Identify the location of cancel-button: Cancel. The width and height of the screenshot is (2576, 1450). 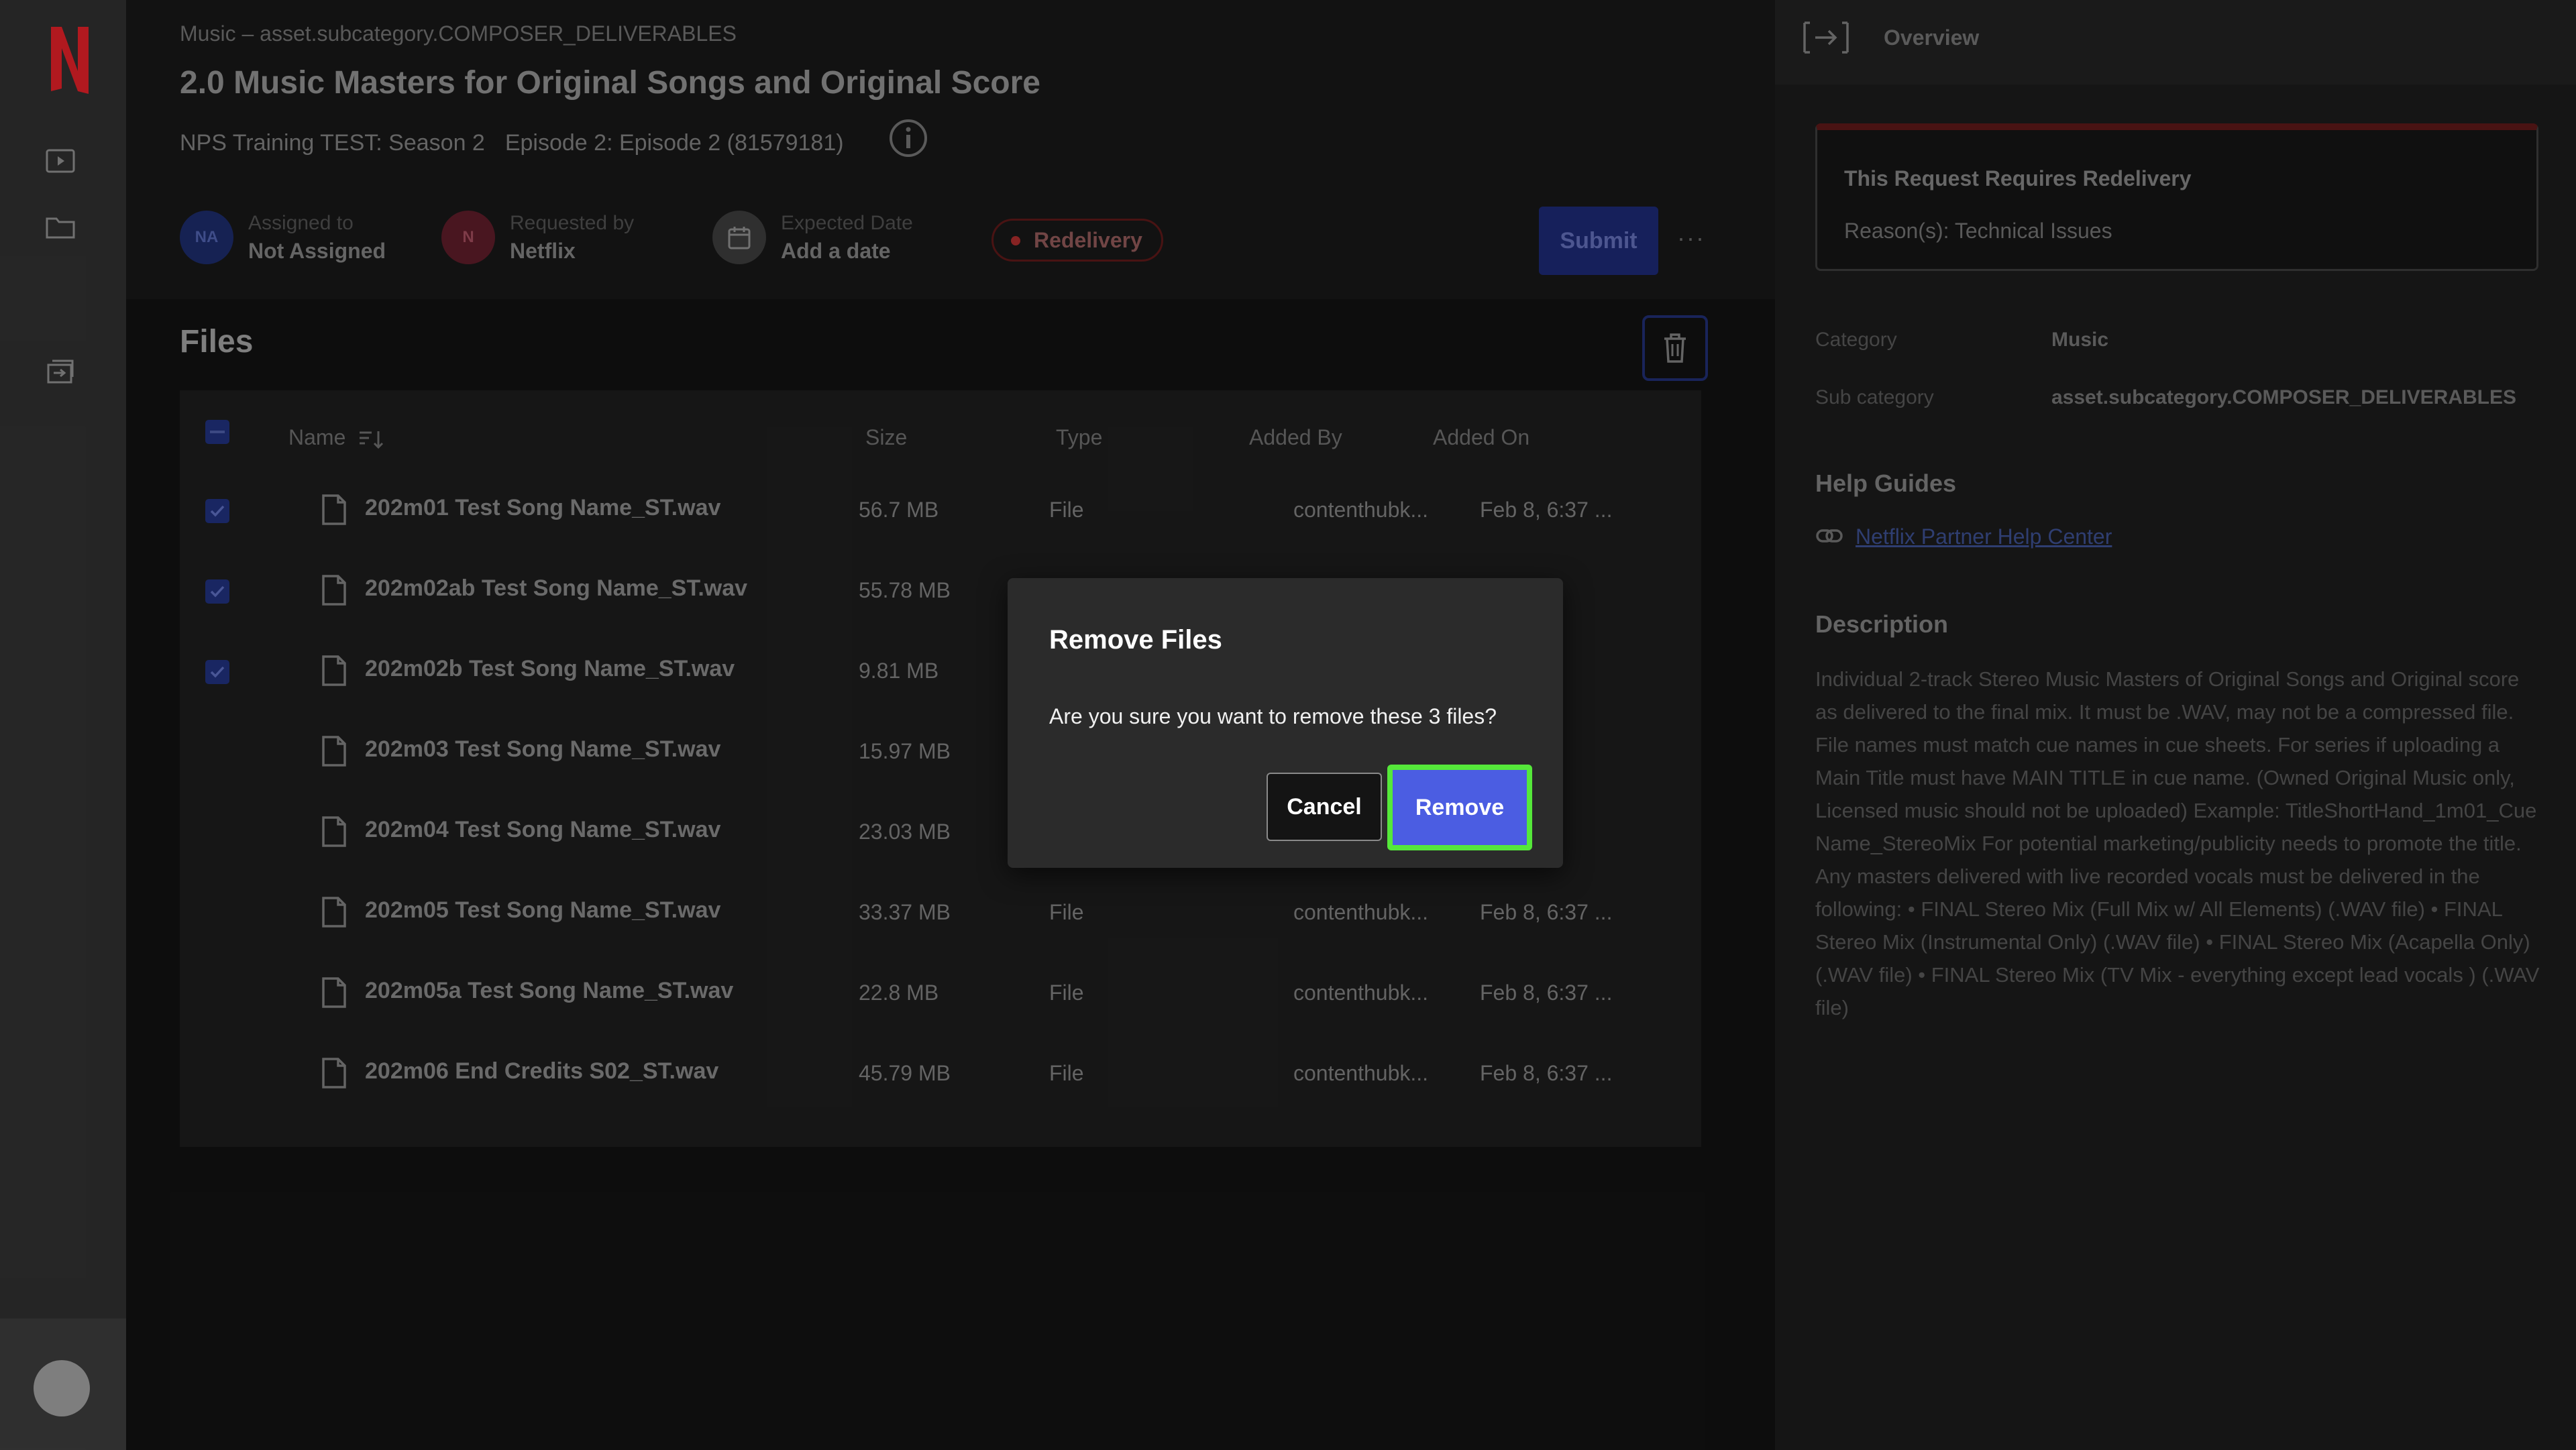
(1324, 807).